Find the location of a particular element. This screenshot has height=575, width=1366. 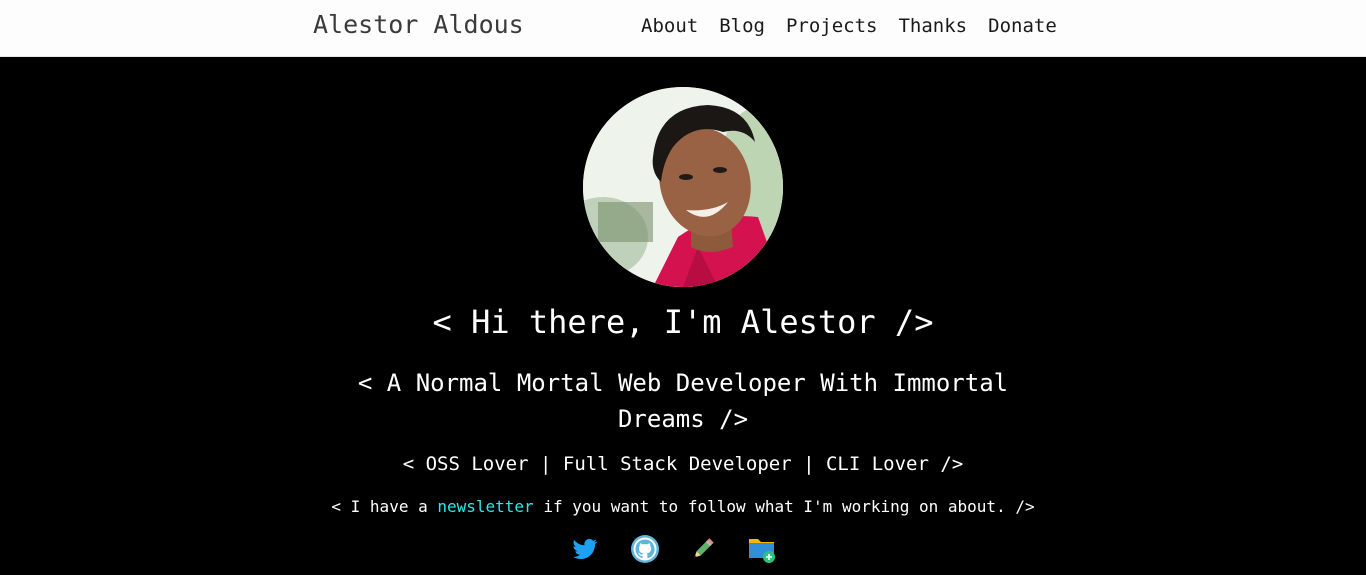

main-nav: About Blog Projects Thanks Donate is located at coordinates (849, 26).